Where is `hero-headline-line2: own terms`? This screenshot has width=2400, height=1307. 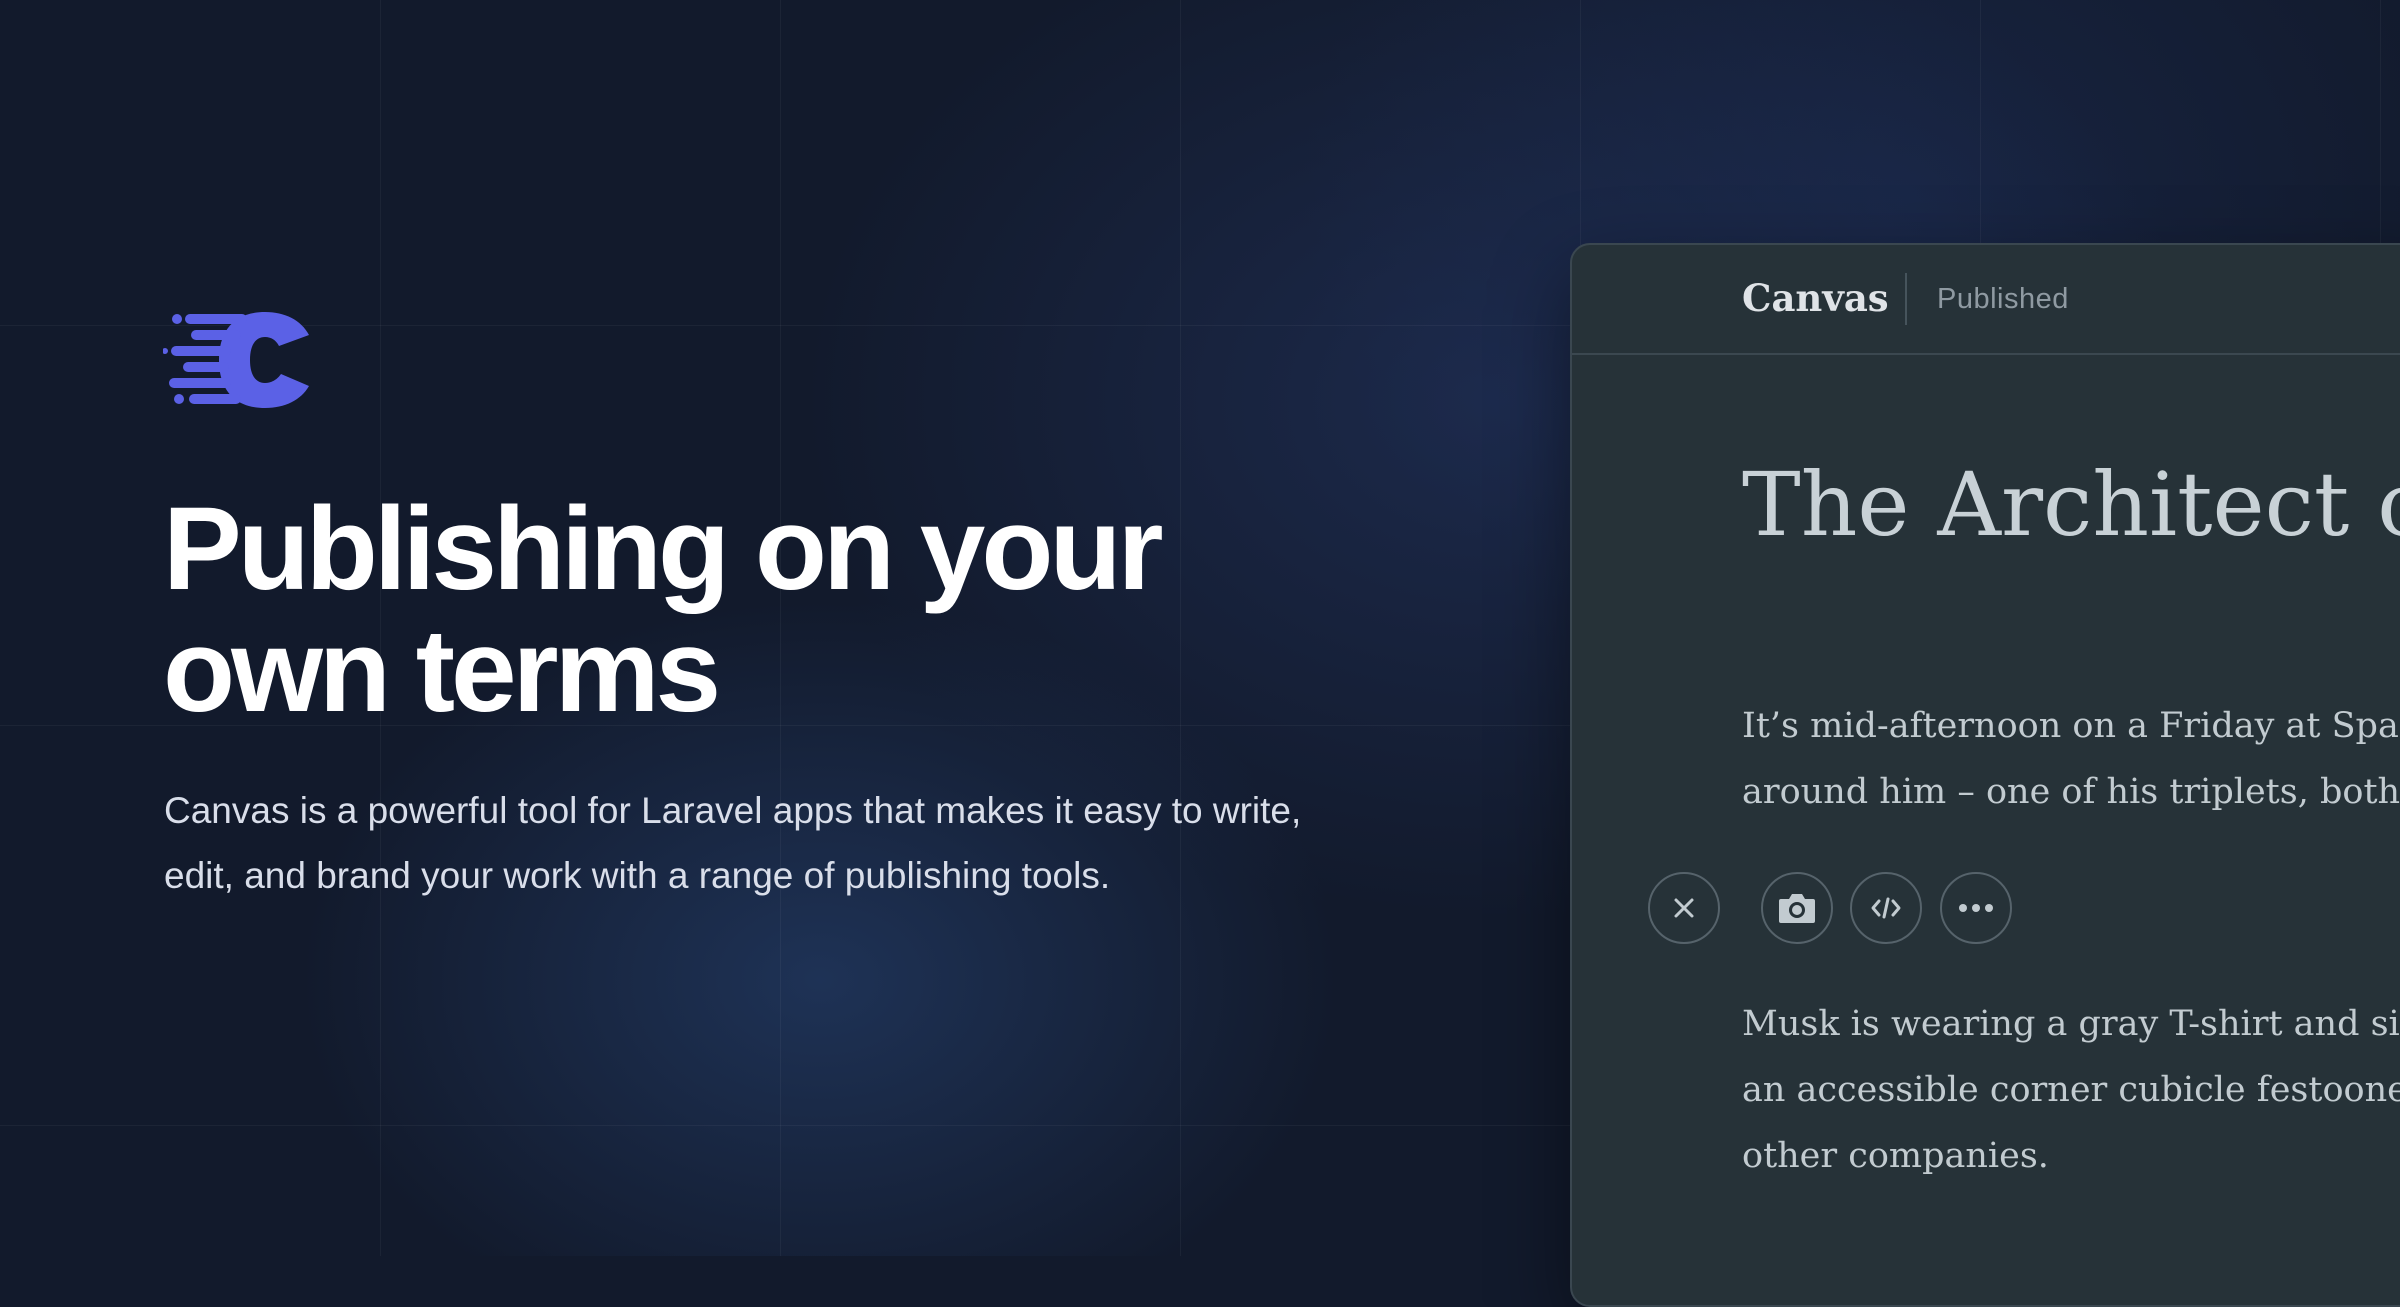 hero-headline-line2: own terms is located at coordinates (442, 671).